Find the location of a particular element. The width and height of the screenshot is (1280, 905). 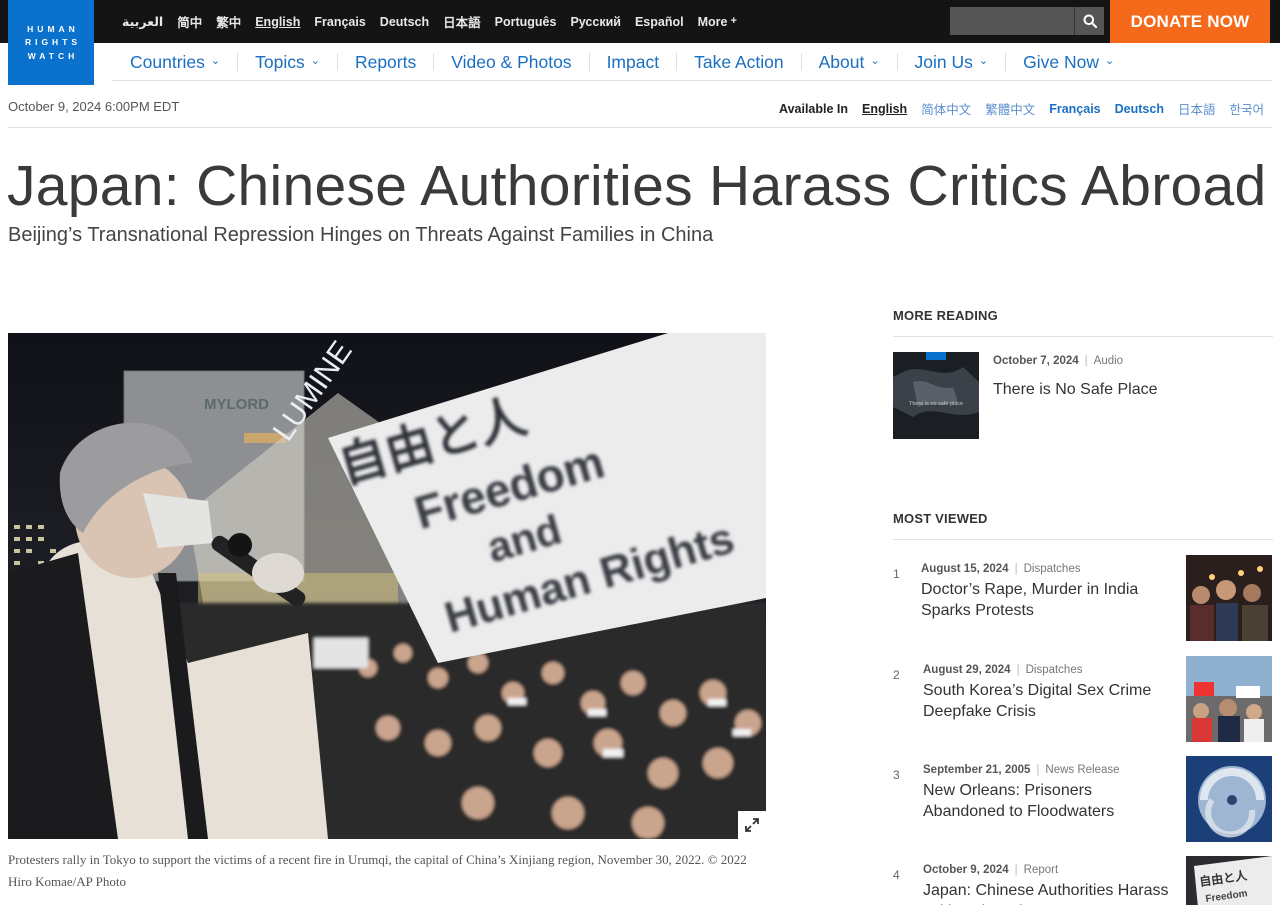

nav-label: Give Now is located at coordinates (1061, 61).